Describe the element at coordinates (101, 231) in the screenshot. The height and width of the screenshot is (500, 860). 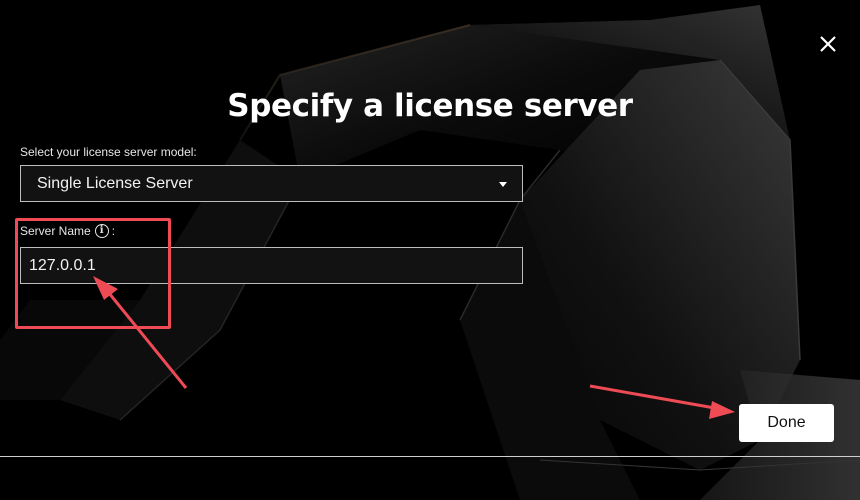
I see `info-icon: i` at that location.